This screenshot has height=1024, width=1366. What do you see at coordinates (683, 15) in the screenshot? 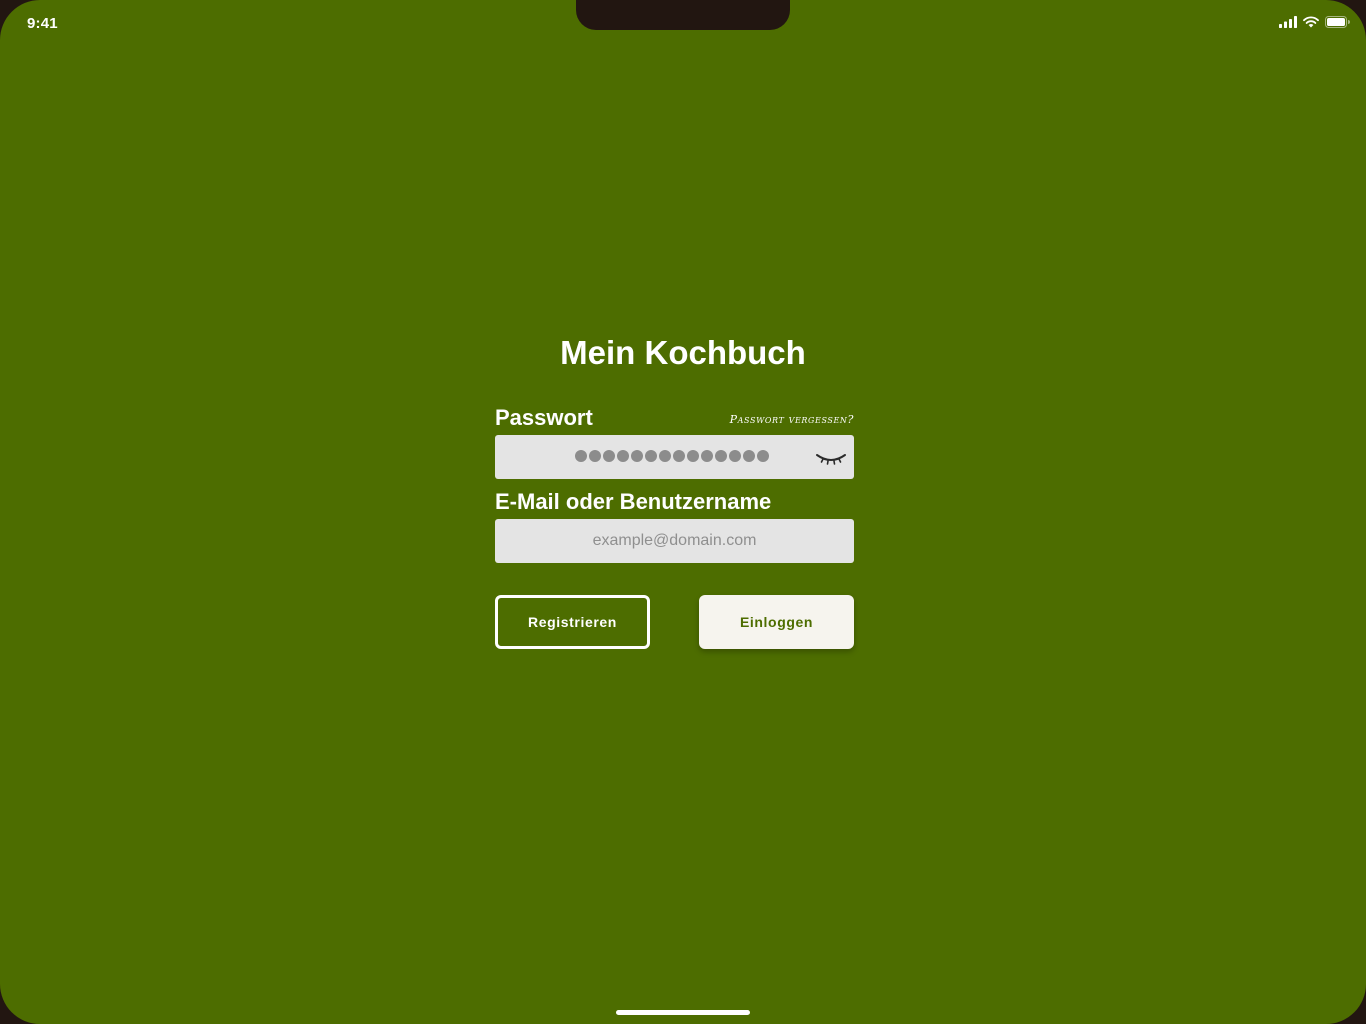
I see `camera-notch` at bounding box center [683, 15].